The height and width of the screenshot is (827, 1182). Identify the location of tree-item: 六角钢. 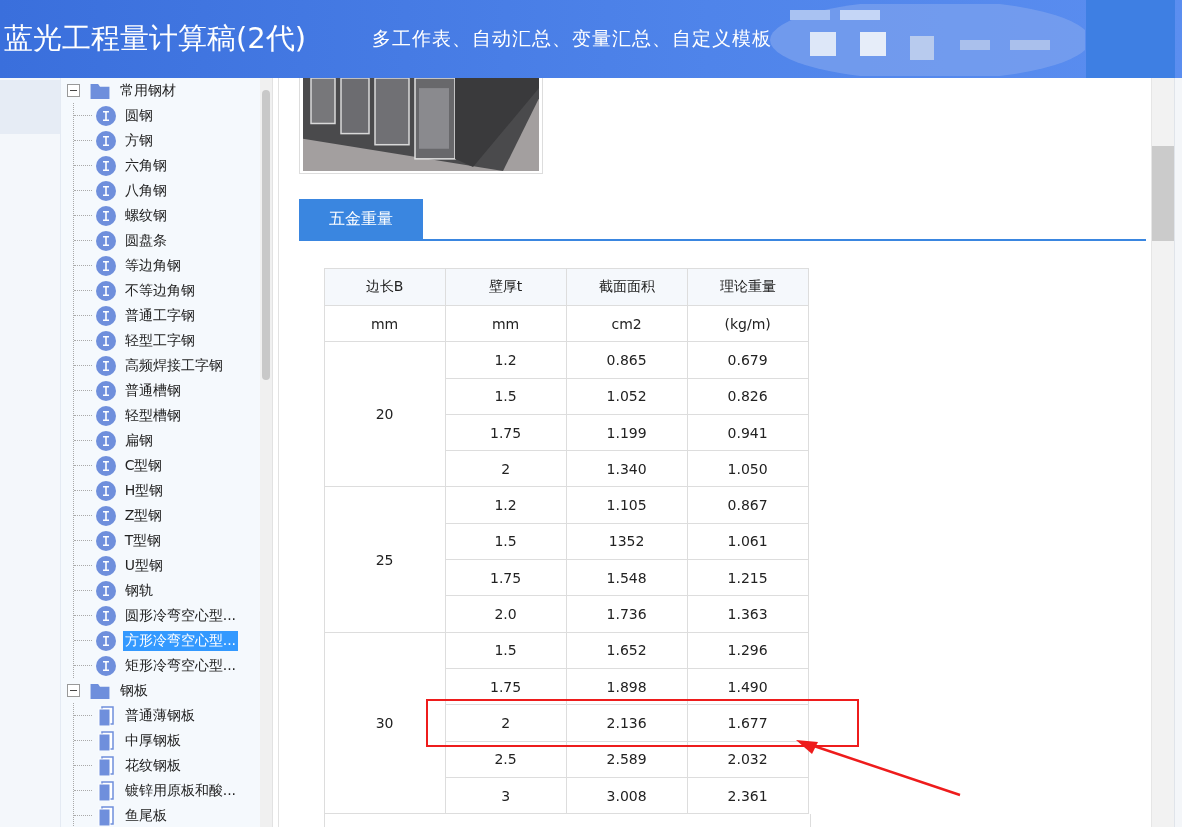
(145, 165).